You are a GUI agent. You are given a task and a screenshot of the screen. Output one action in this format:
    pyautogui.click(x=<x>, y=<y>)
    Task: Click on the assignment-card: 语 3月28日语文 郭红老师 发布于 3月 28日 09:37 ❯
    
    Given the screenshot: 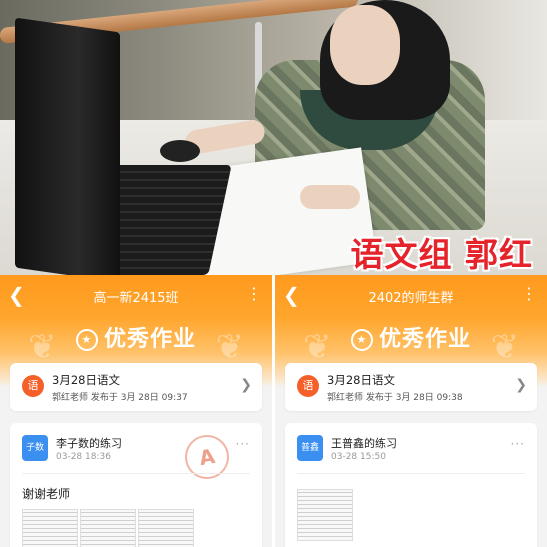 What is the action you would take?
    pyautogui.click(x=136, y=387)
    